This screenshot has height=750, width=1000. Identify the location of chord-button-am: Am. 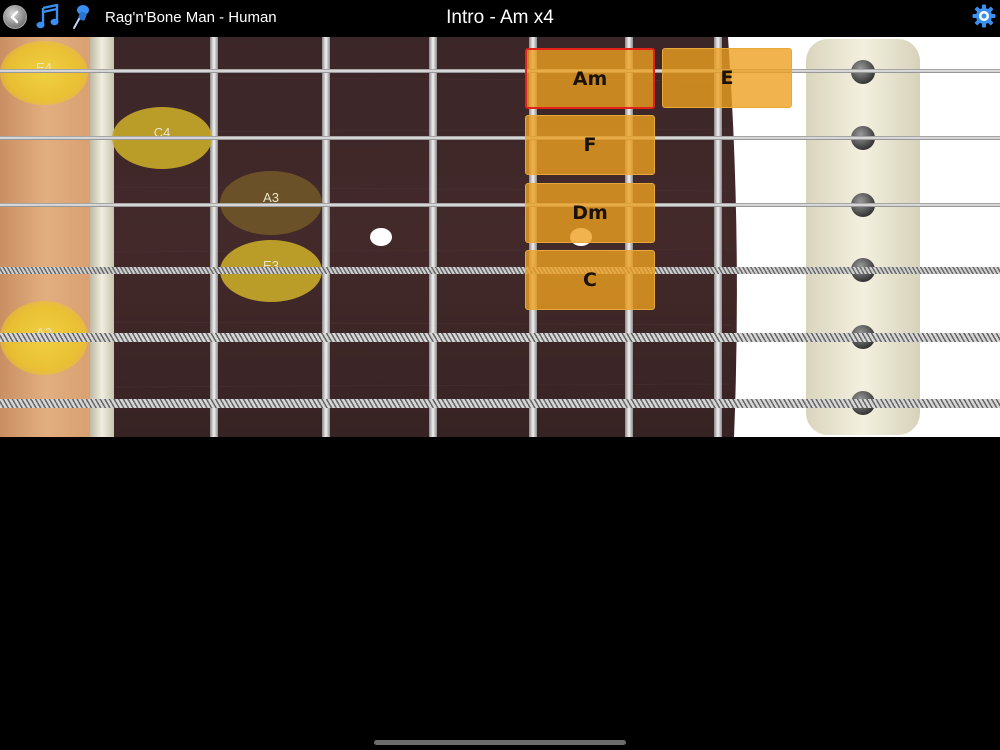
(590, 78).